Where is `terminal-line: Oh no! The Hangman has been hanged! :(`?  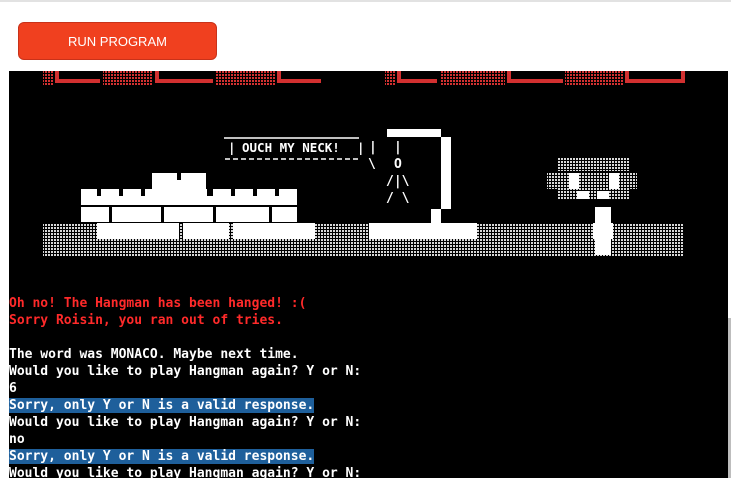 terminal-line: Oh no! The Hangman has been hanged! :( is located at coordinates (185, 303).